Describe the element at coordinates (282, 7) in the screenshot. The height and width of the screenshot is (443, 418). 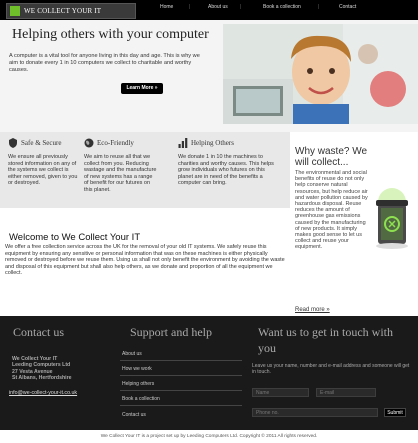
I see `nav-book-collection: Book a collection` at that location.